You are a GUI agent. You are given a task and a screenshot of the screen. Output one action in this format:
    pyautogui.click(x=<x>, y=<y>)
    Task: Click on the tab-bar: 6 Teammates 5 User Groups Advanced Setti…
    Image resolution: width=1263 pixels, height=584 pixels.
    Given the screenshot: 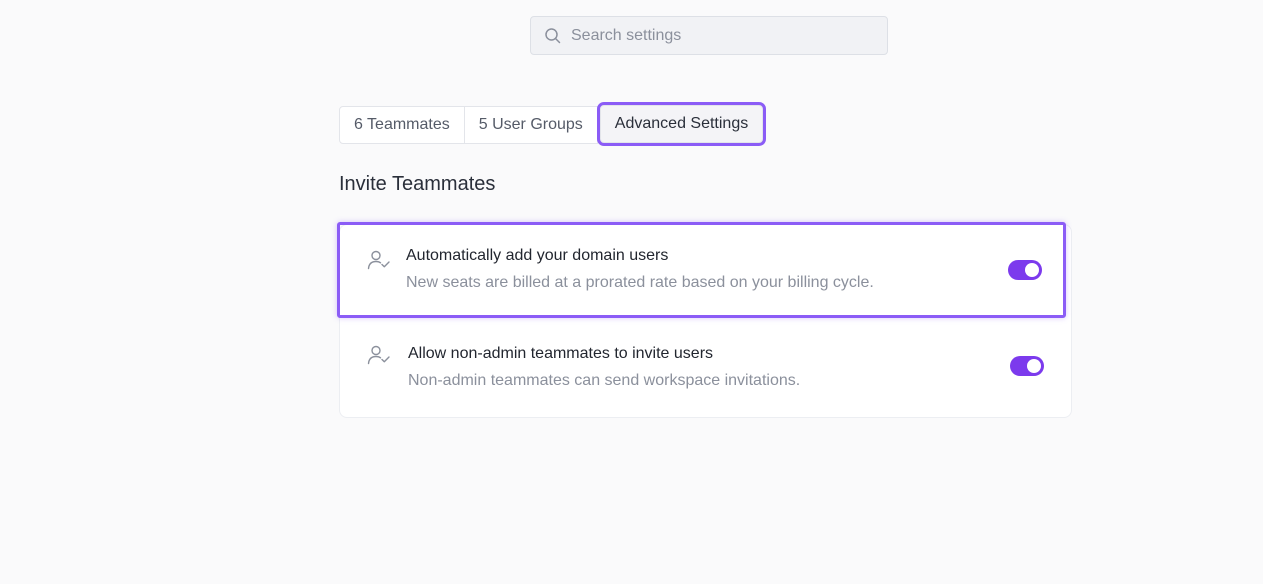 What is the action you would take?
    pyautogui.click(x=553, y=124)
    